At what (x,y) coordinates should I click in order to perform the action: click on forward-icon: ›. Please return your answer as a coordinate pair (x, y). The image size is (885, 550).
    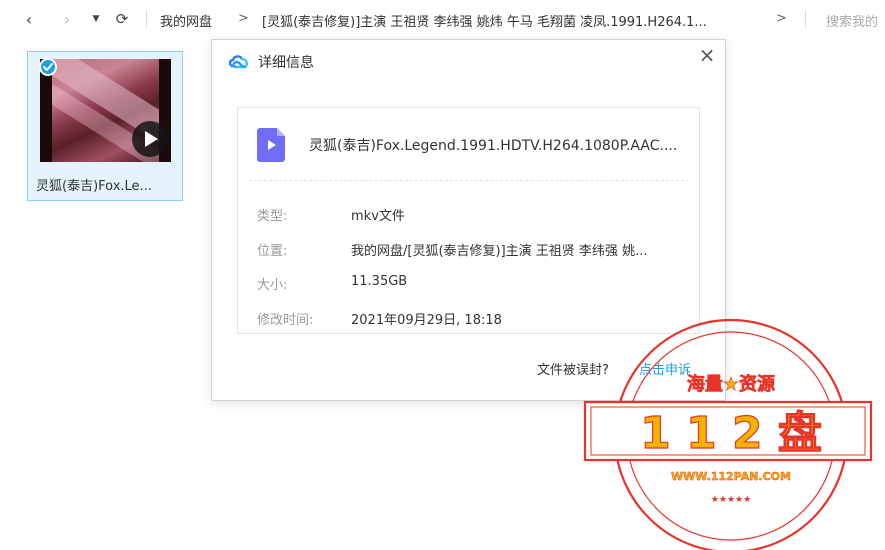
    Looking at the image, I should click on (67, 19).